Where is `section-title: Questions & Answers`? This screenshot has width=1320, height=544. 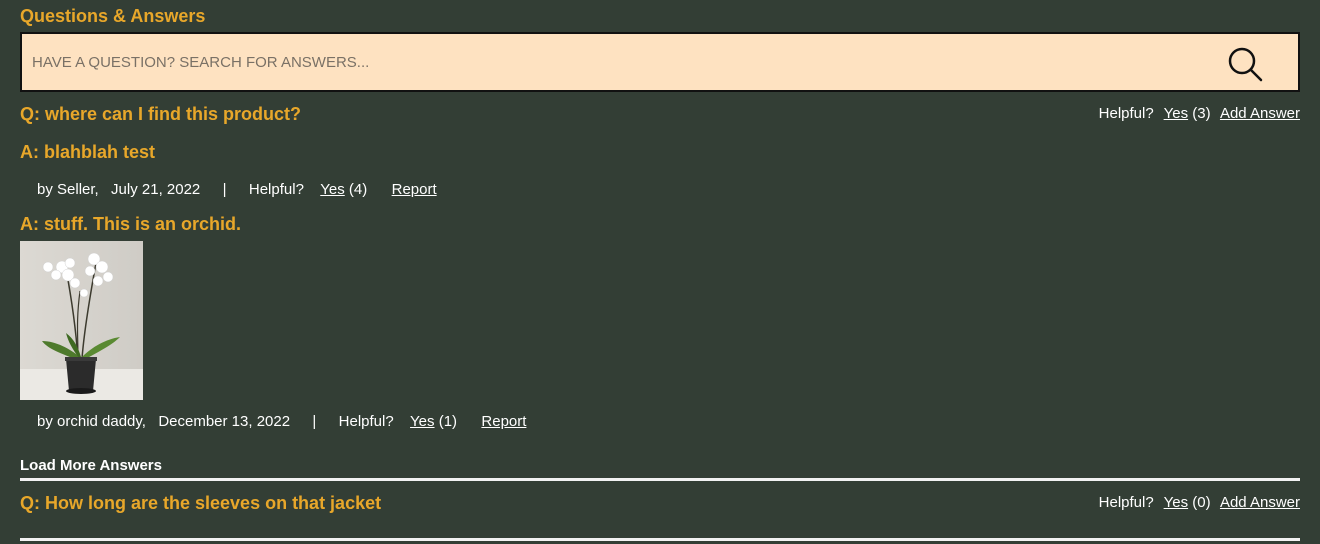
section-title: Questions & Answers is located at coordinates (113, 16).